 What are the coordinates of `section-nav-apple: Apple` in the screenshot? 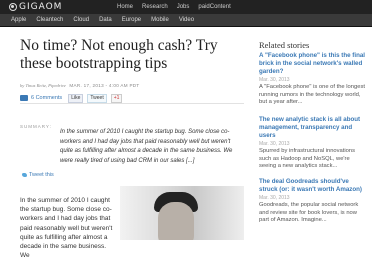 It's located at (18, 20).